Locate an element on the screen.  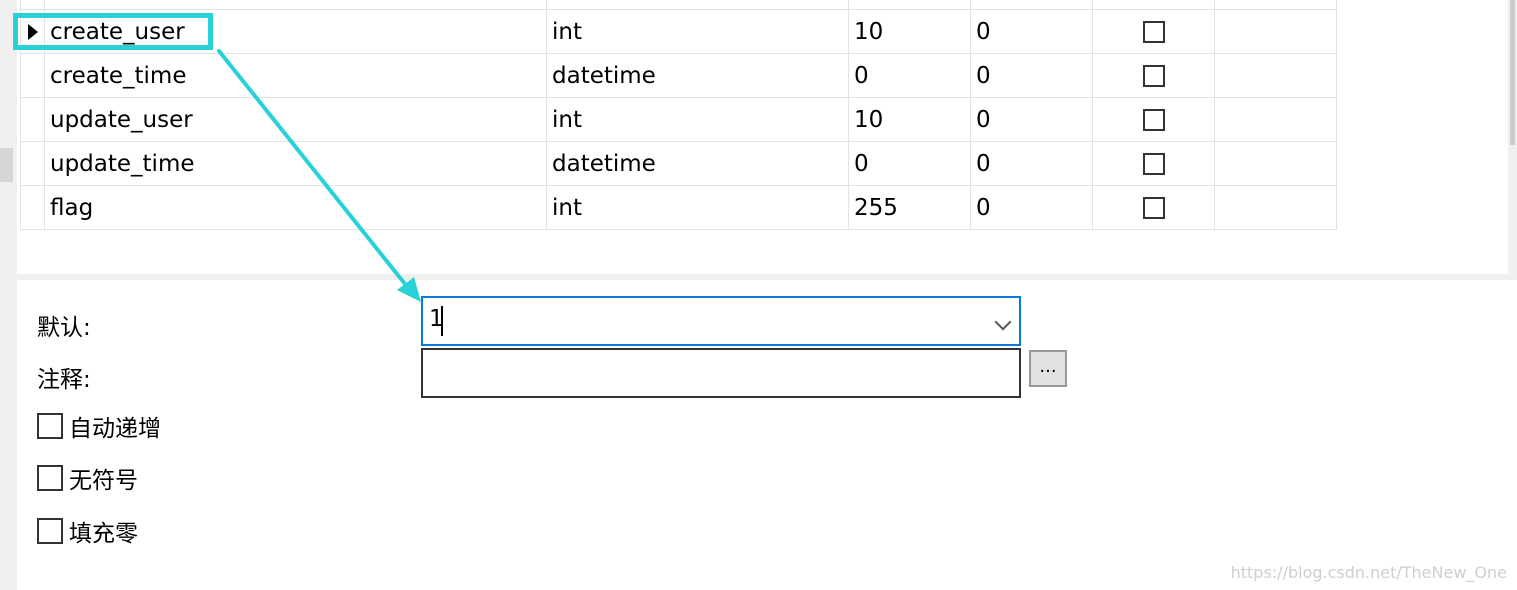
checkbox-unsigned is located at coordinates (50, 478).